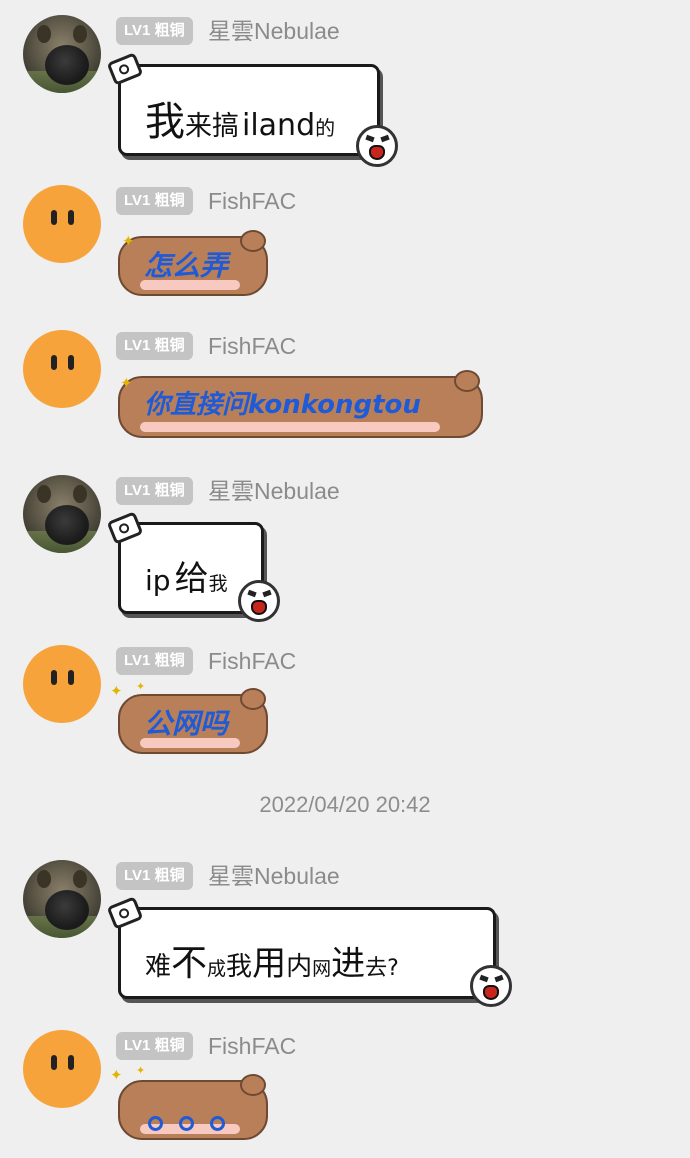  Describe the element at coordinates (186, 265) in the screenshot. I see `message-text: 怎么弄` at that location.